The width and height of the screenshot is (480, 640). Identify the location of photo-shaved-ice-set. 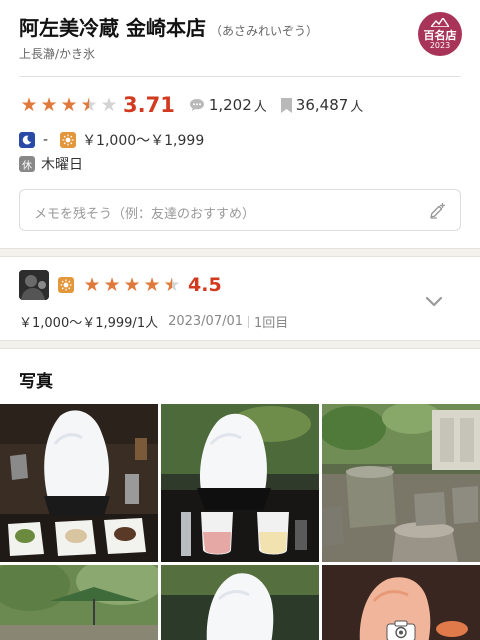
(79, 483).